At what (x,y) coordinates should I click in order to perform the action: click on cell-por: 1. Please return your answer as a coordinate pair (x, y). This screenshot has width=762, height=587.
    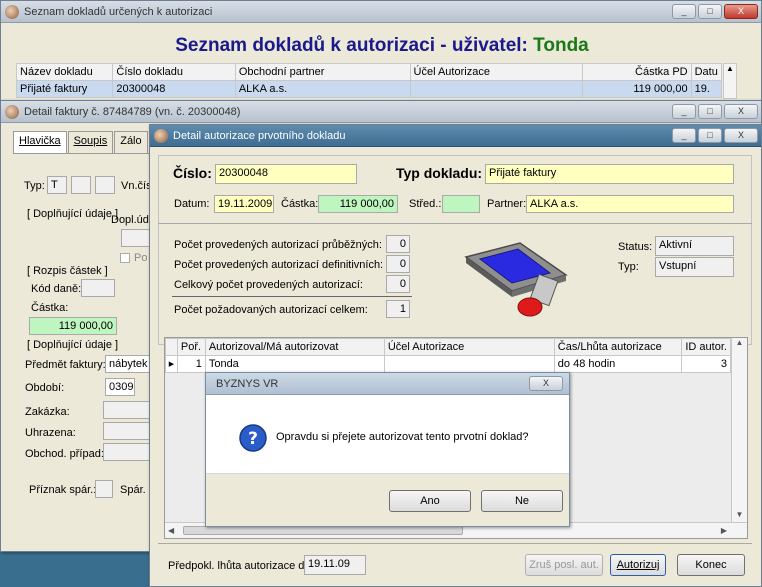
    Looking at the image, I should click on (191, 364).